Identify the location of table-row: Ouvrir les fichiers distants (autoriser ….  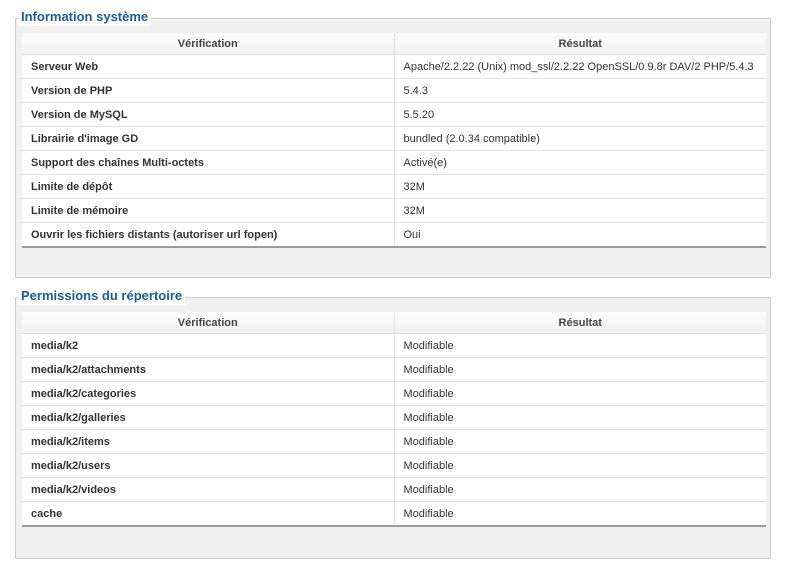
(394, 235).